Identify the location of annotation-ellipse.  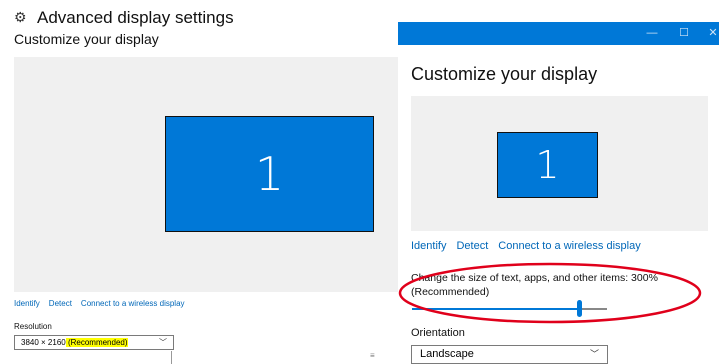
(550, 293).